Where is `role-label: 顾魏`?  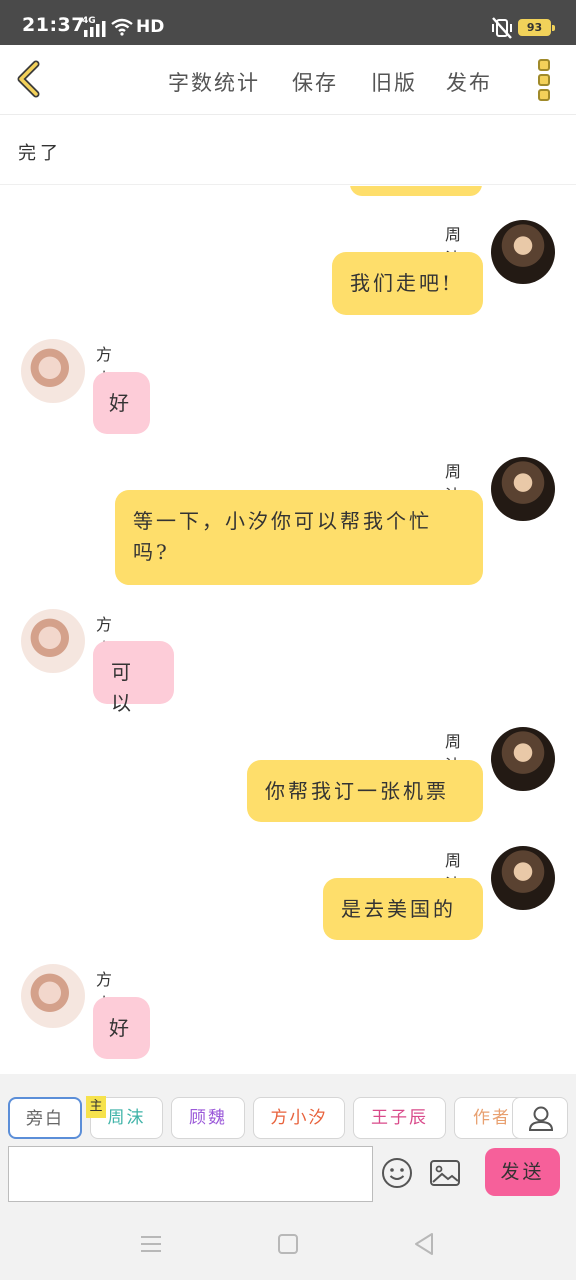
role-label: 顾魏 is located at coordinates (208, 1118).